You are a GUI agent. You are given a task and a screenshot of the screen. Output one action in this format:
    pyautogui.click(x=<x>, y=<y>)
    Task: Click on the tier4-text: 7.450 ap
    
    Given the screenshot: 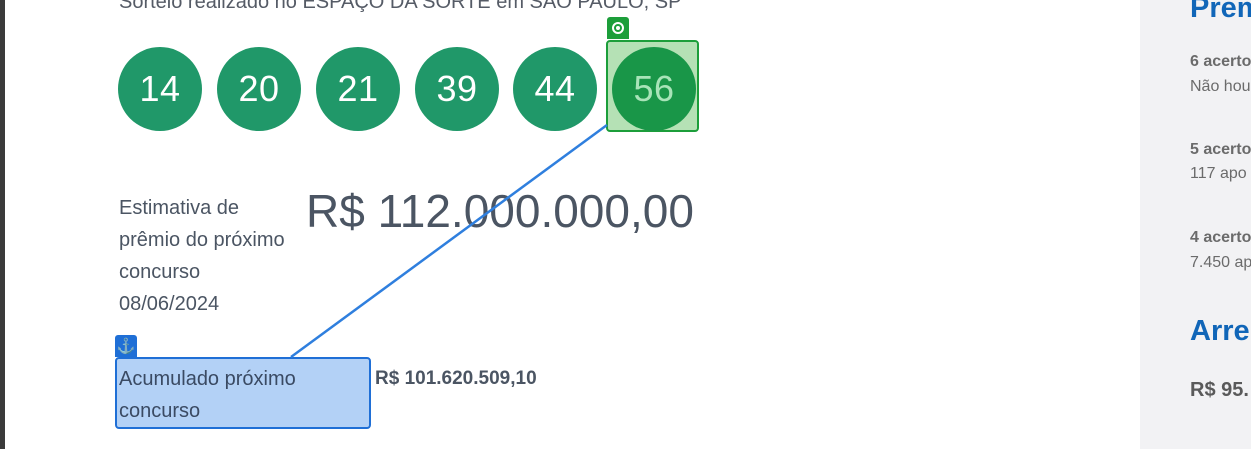 What is the action you would take?
    pyautogui.click(x=1220, y=262)
    